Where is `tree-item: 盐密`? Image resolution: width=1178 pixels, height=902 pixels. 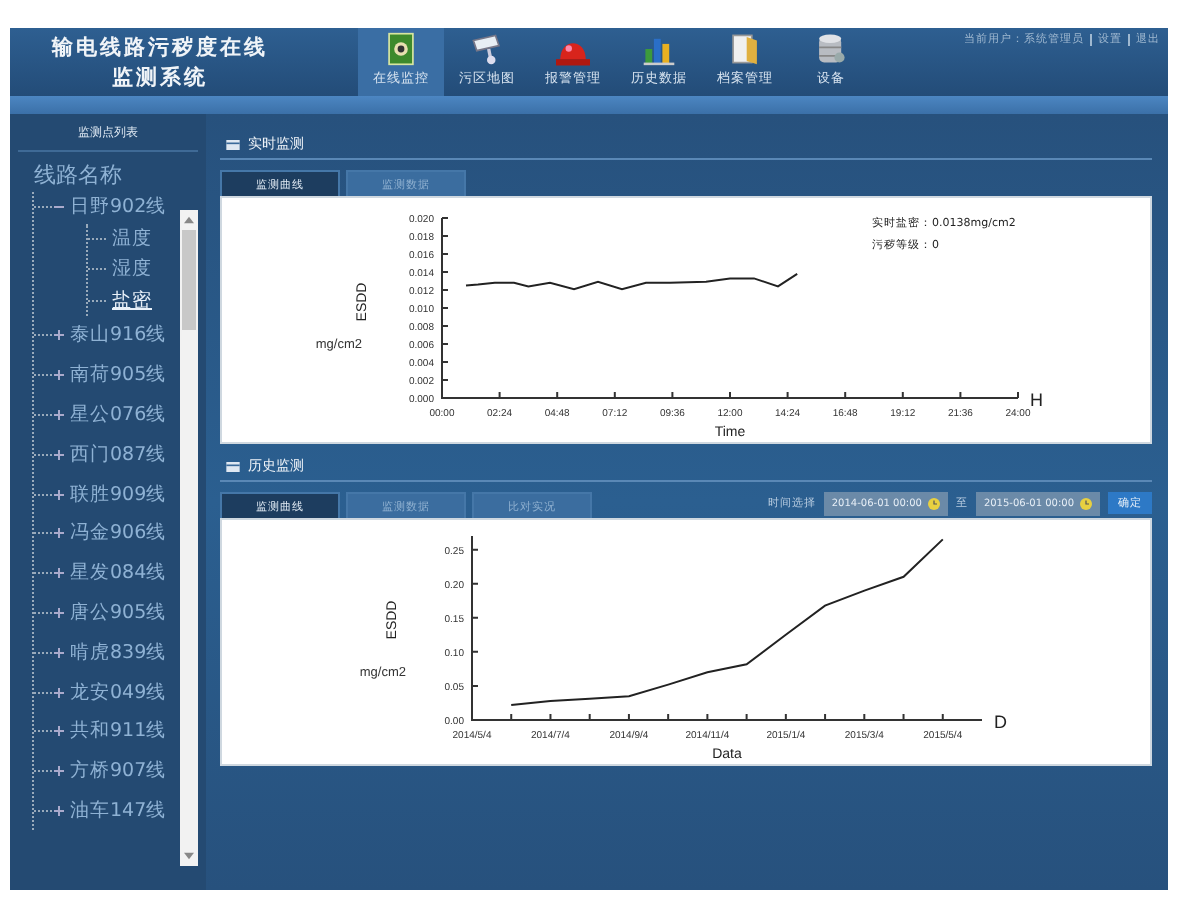
tree-item: 盐密 is located at coordinates (129, 300).